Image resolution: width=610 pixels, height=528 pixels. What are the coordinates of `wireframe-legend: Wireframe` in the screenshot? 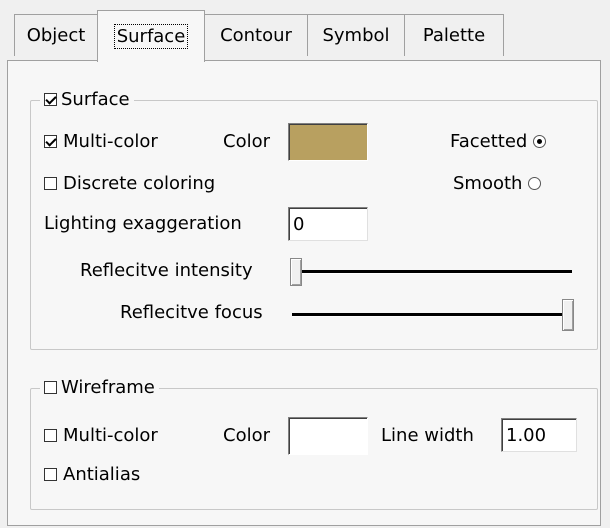 It's located at (99, 387).